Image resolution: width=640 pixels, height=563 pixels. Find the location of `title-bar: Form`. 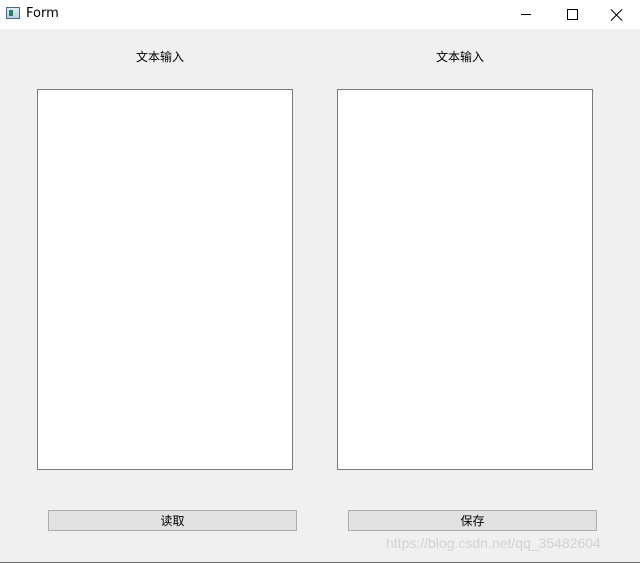

title-bar: Form is located at coordinates (320, 14).